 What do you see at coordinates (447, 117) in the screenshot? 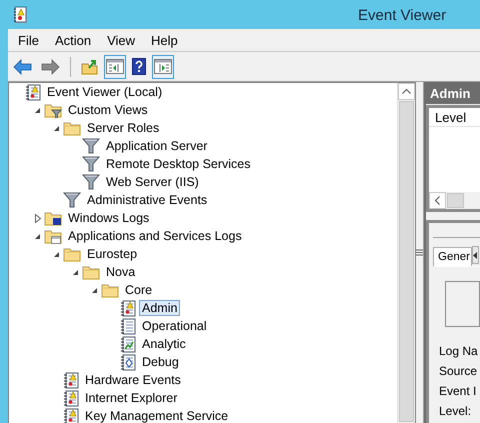
I see `column-header: Level` at bounding box center [447, 117].